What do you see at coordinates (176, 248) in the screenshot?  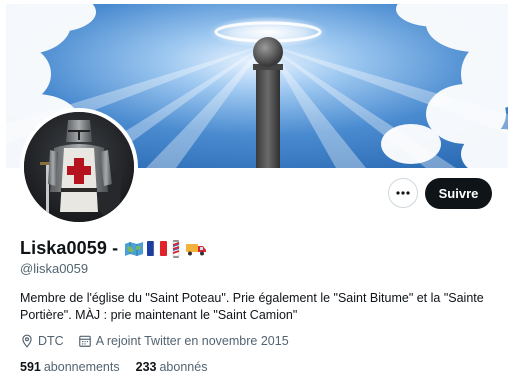 I see `barber-pole-emoji` at bounding box center [176, 248].